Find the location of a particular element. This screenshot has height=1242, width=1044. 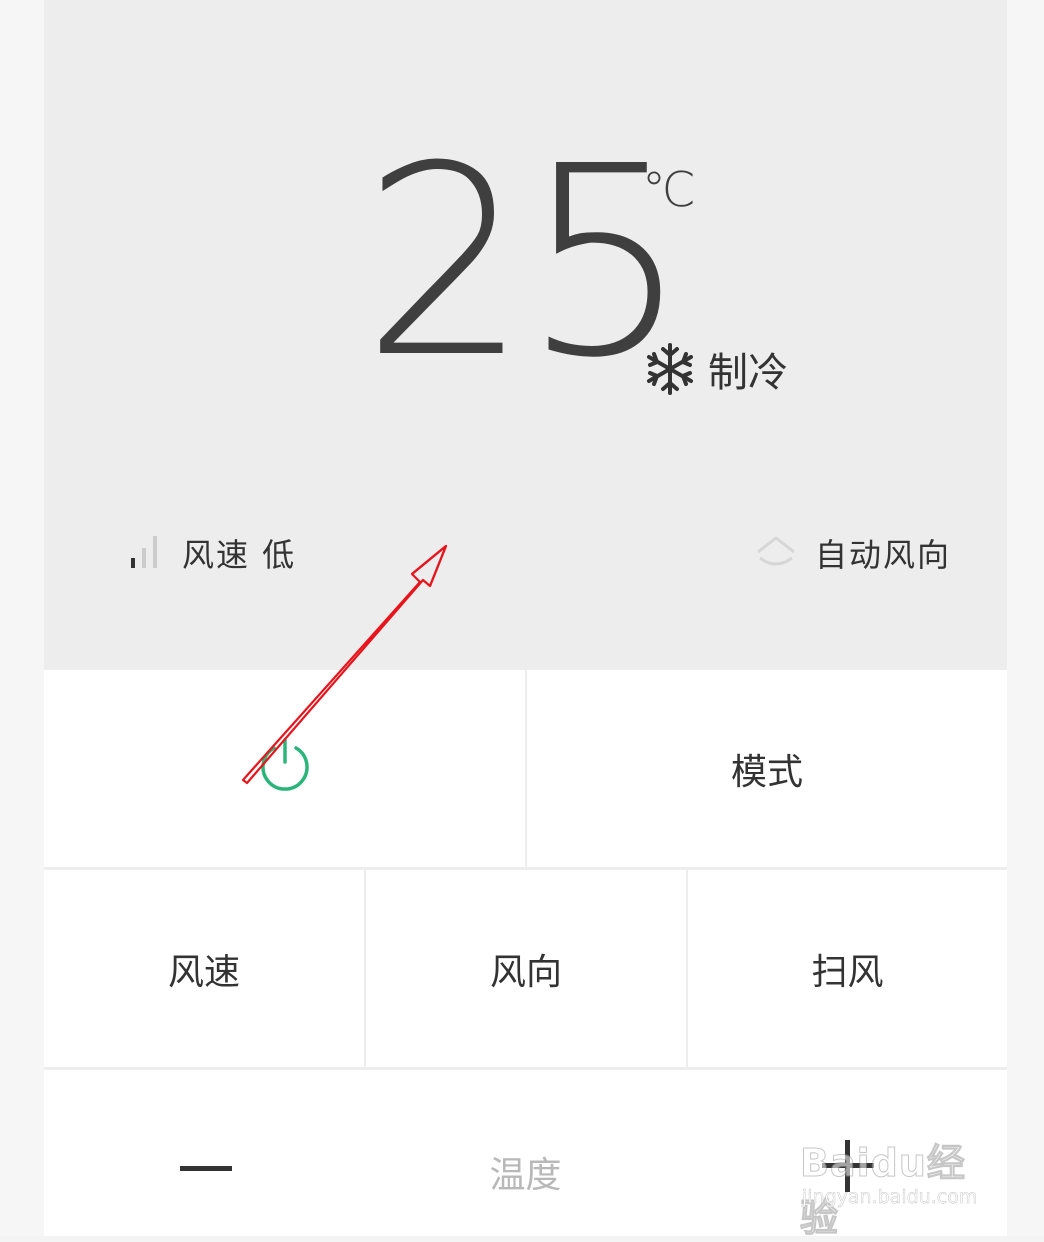

fan-speed-status: 风速 低 is located at coordinates (213, 553).